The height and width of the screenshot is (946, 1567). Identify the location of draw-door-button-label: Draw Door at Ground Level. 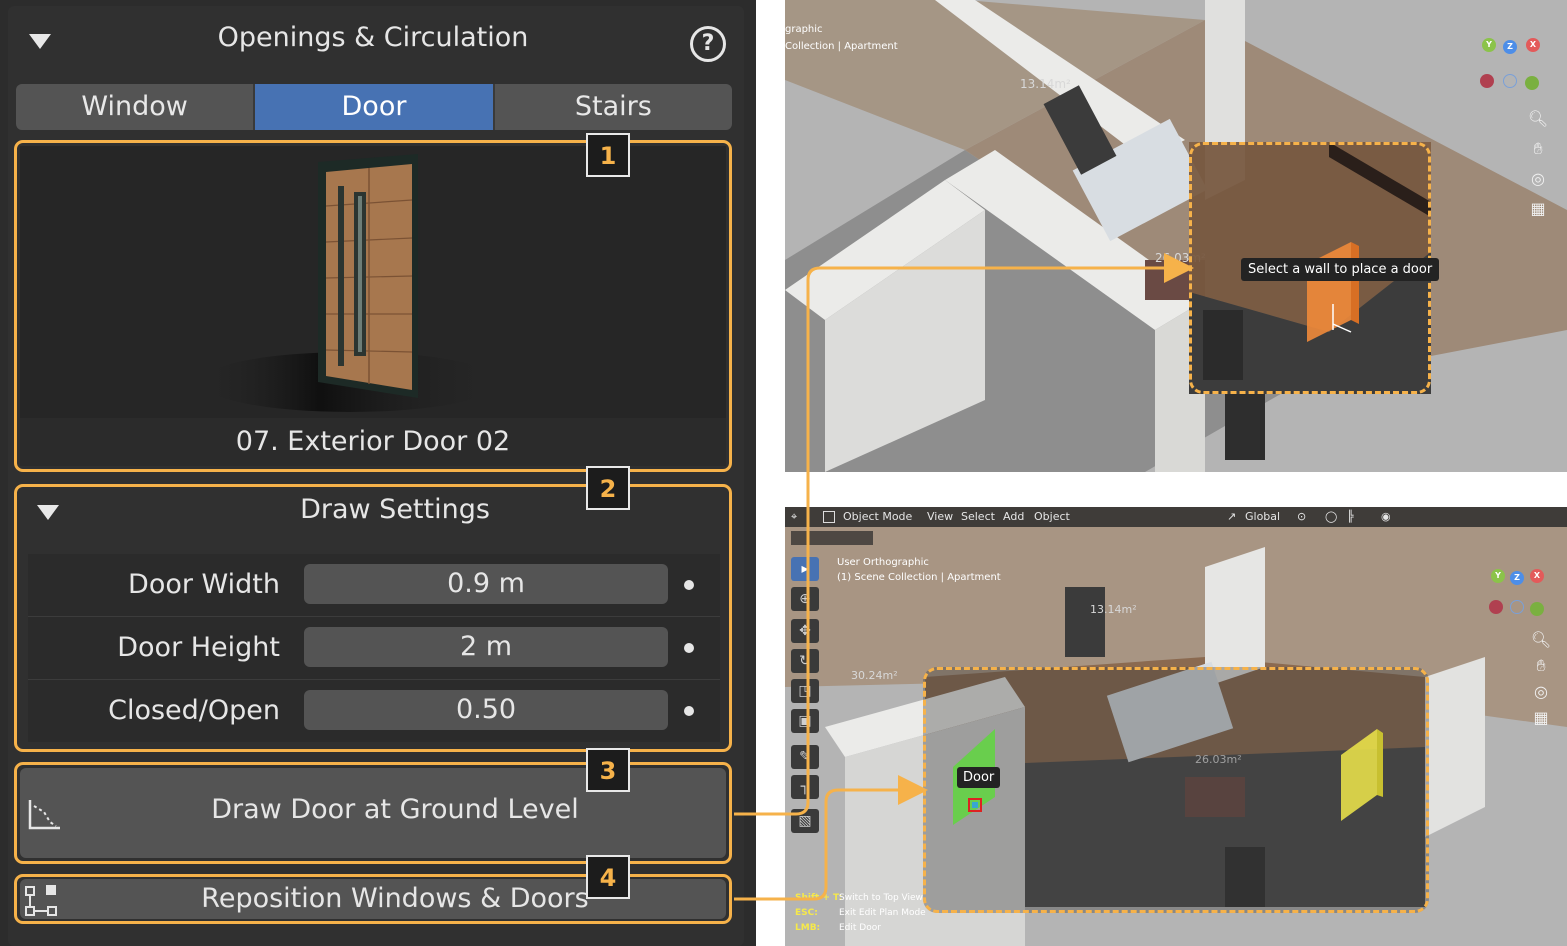
(395, 809).